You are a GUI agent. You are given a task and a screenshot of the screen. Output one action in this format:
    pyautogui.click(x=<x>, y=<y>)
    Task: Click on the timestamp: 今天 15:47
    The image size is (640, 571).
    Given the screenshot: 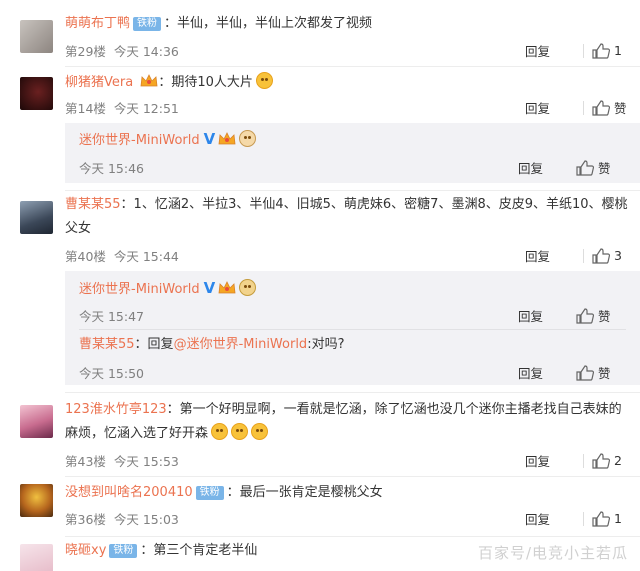 What is the action you would take?
    pyautogui.click(x=111, y=316)
    